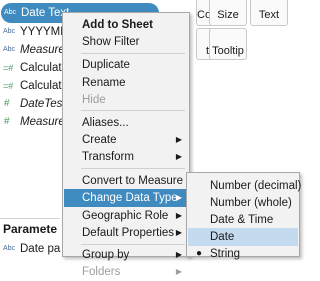  Describe the element at coordinates (126, 157) in the screenshot. I see `menu-item-transform: Transform ▶` at that location.